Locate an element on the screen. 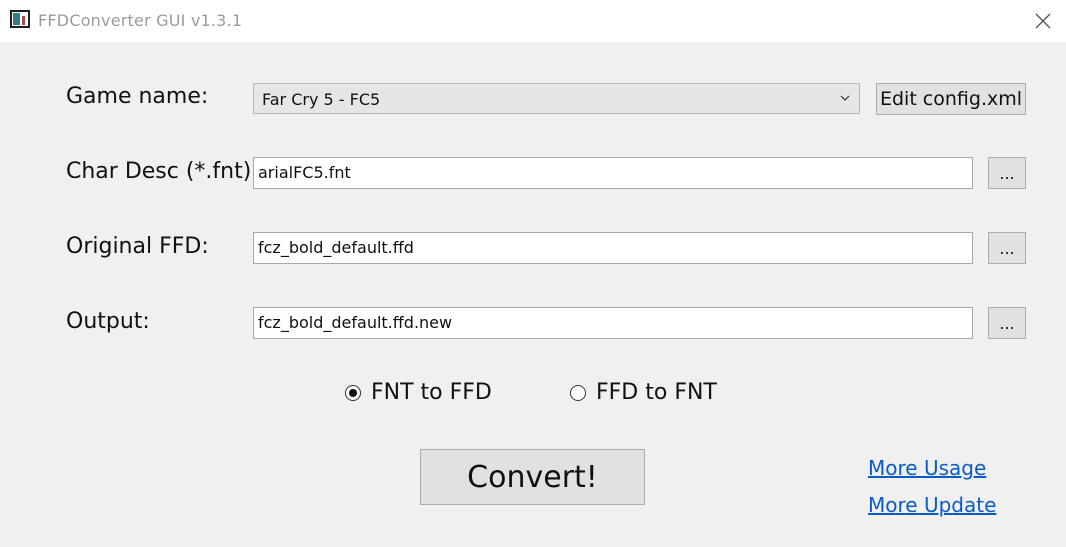 The image size is (1066, 547). radio-fnt-to-ffd: FNT to FFD is located at coordinates (418, 392).